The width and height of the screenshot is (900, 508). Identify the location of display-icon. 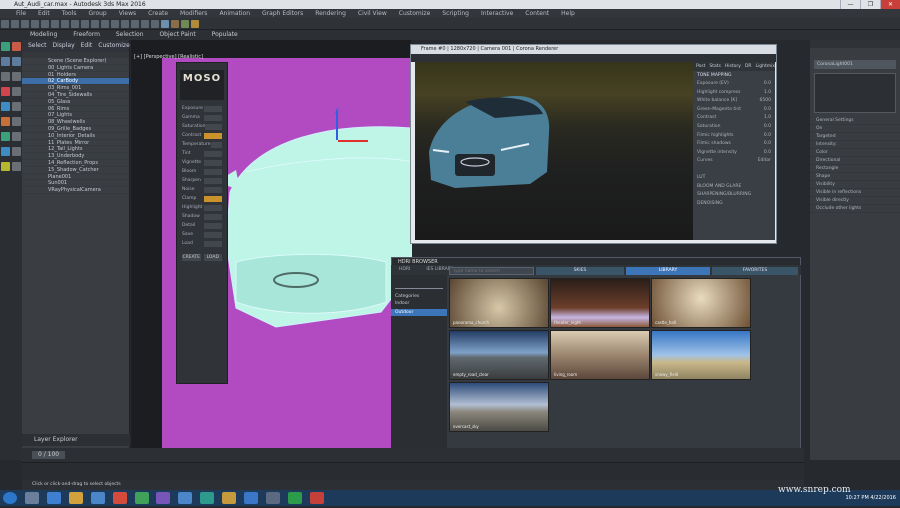
(5, 76).